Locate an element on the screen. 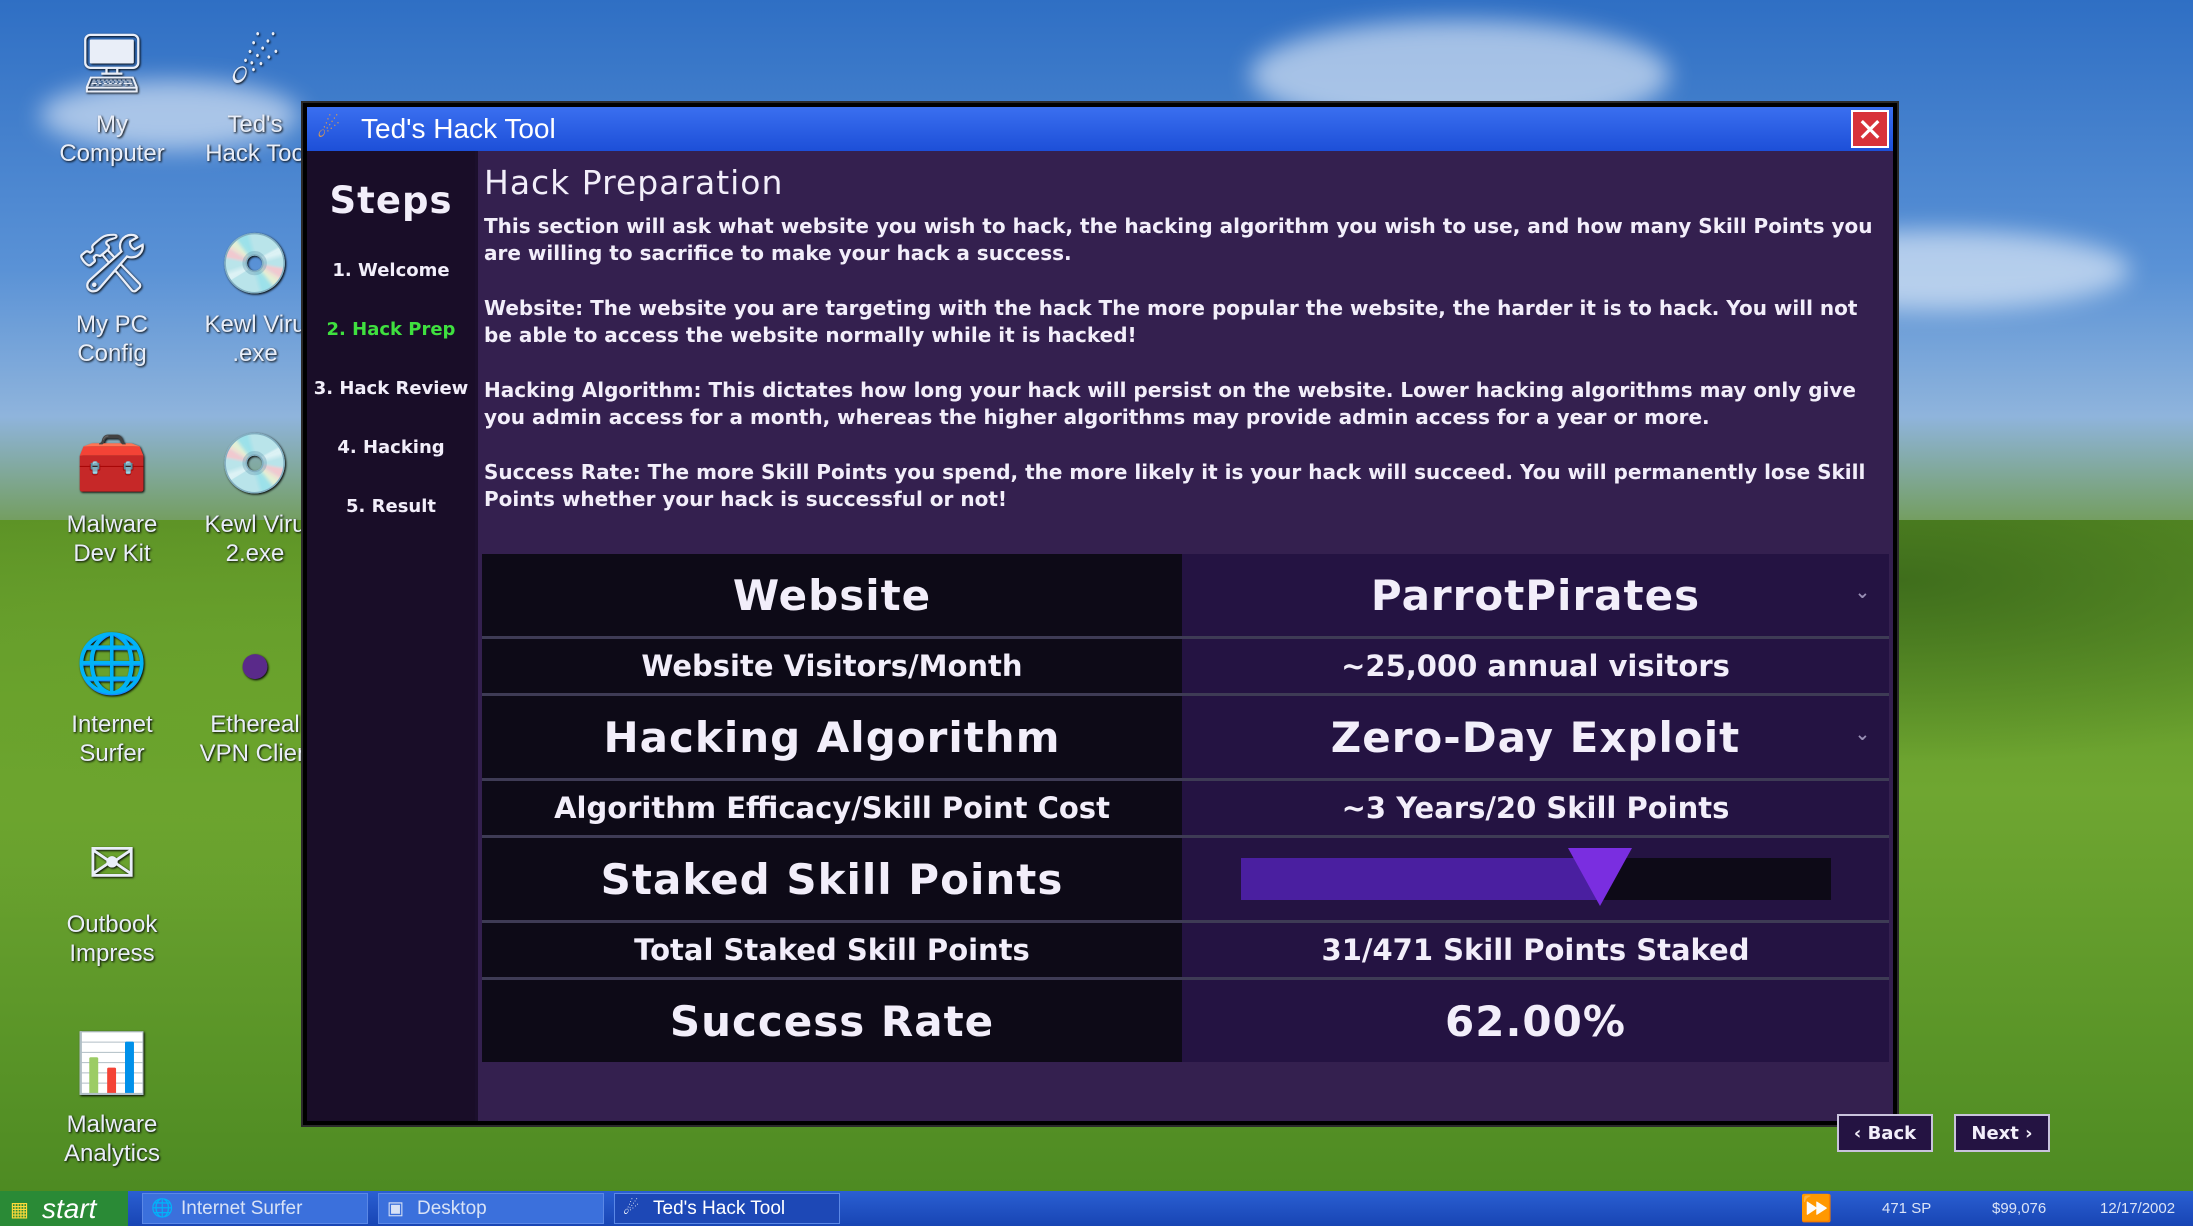  website-value: ParrotPirates is located at coordinates (1535, 595).